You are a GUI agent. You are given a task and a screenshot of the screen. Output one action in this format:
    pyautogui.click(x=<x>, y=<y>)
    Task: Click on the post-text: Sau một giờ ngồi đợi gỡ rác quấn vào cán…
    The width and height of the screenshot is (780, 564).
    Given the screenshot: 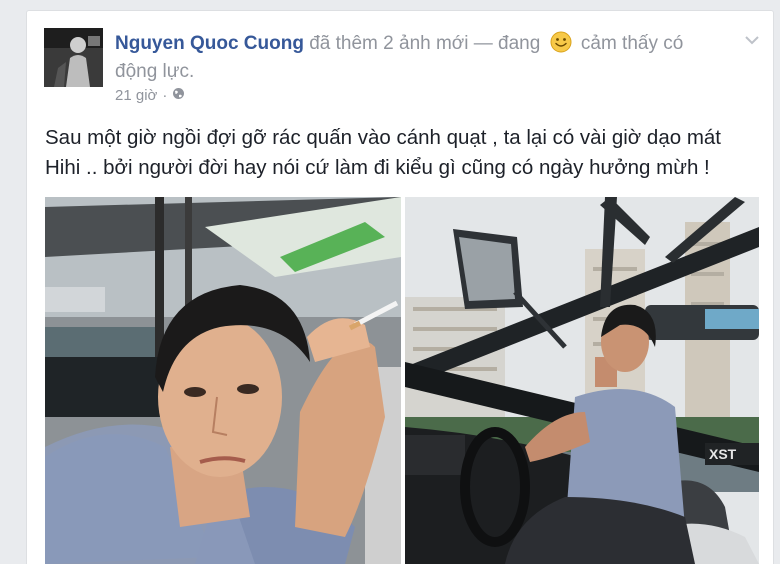 What is the action you would take?
    pyautogui.click(x=402, y=153)
    